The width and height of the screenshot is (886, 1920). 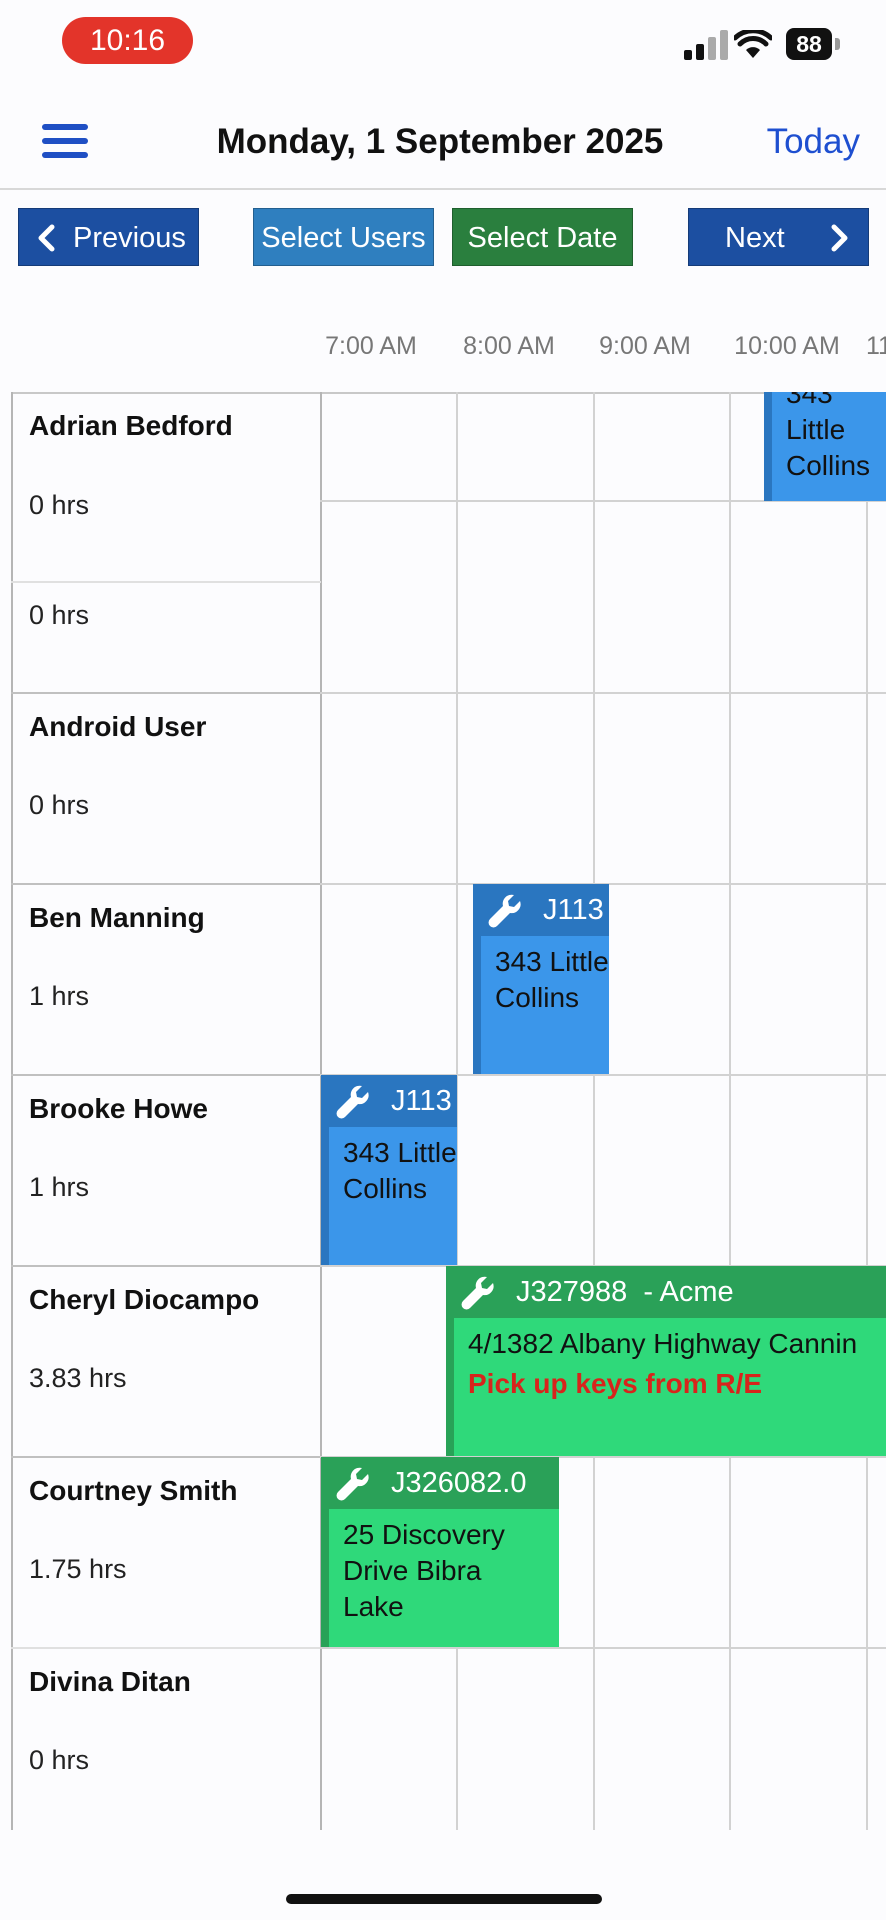 What do you see at coordinates (46, 238) in the screenshot?
I see `chevron-left-icon` at bounding box center [46, 238].